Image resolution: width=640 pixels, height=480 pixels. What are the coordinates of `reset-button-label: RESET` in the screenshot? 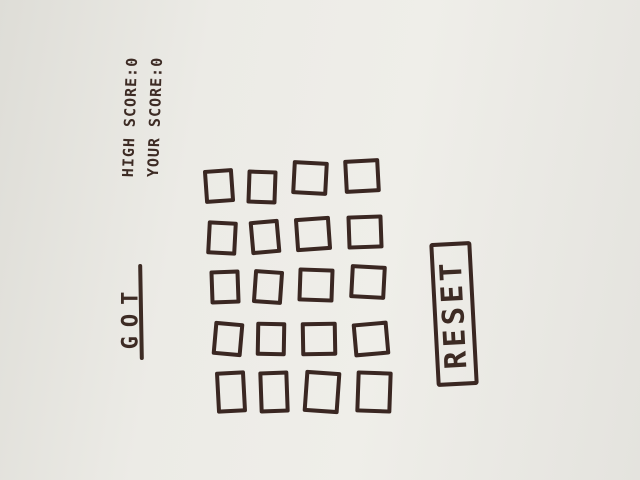 It's located at (454, 314).